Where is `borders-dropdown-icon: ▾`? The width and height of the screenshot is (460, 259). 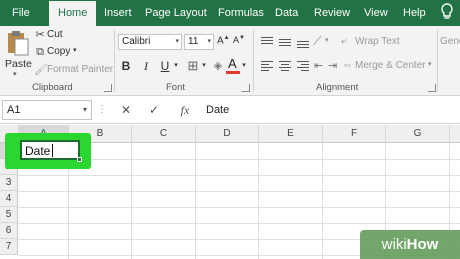 borders-dropdown-icon: ▾ is located at coordinates (204, 66).